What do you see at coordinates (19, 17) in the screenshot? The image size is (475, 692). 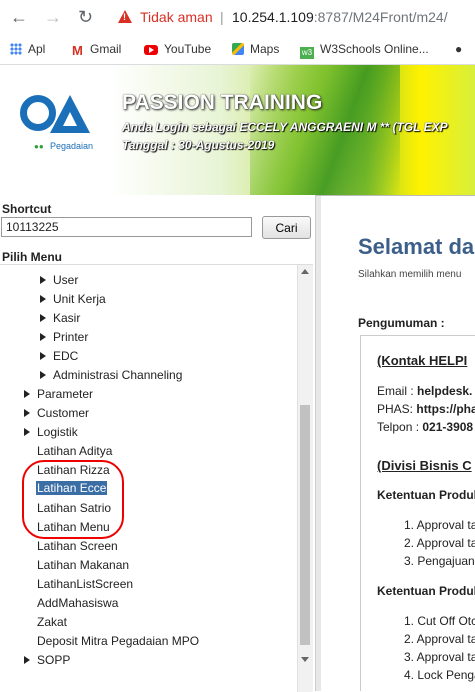 I see `back-icon: ←` at bounding box center [19, 17].